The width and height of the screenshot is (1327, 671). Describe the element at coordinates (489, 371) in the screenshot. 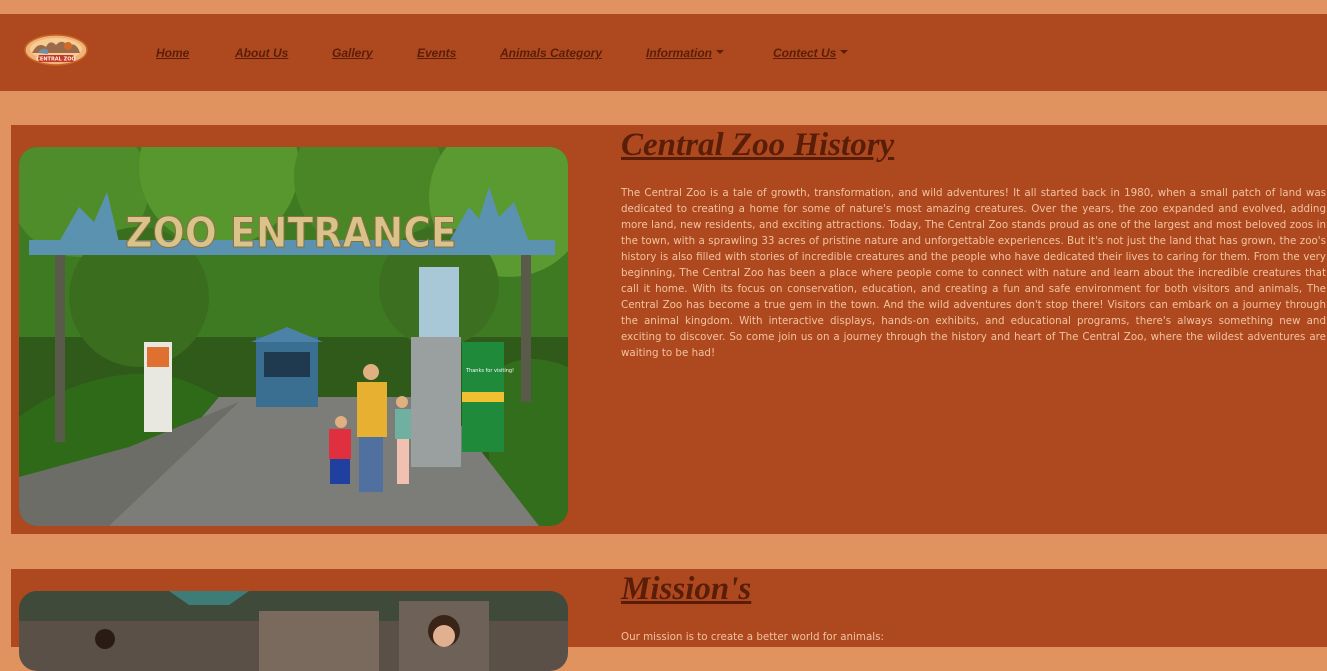

I see `kiosk-sign-text: Thanks for visiting!` at that location.